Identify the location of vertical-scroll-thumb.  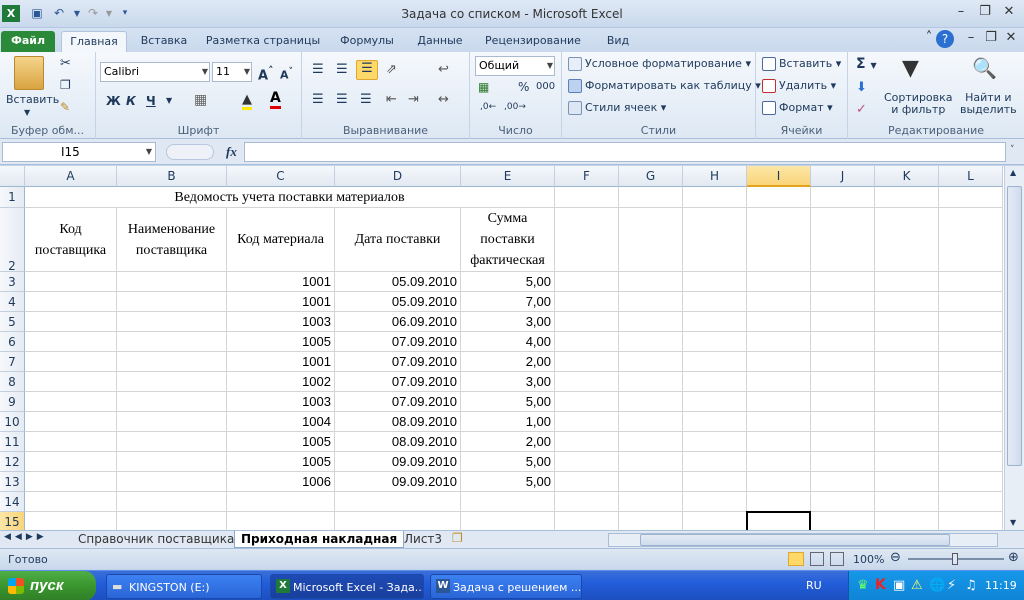
(1014, 326).